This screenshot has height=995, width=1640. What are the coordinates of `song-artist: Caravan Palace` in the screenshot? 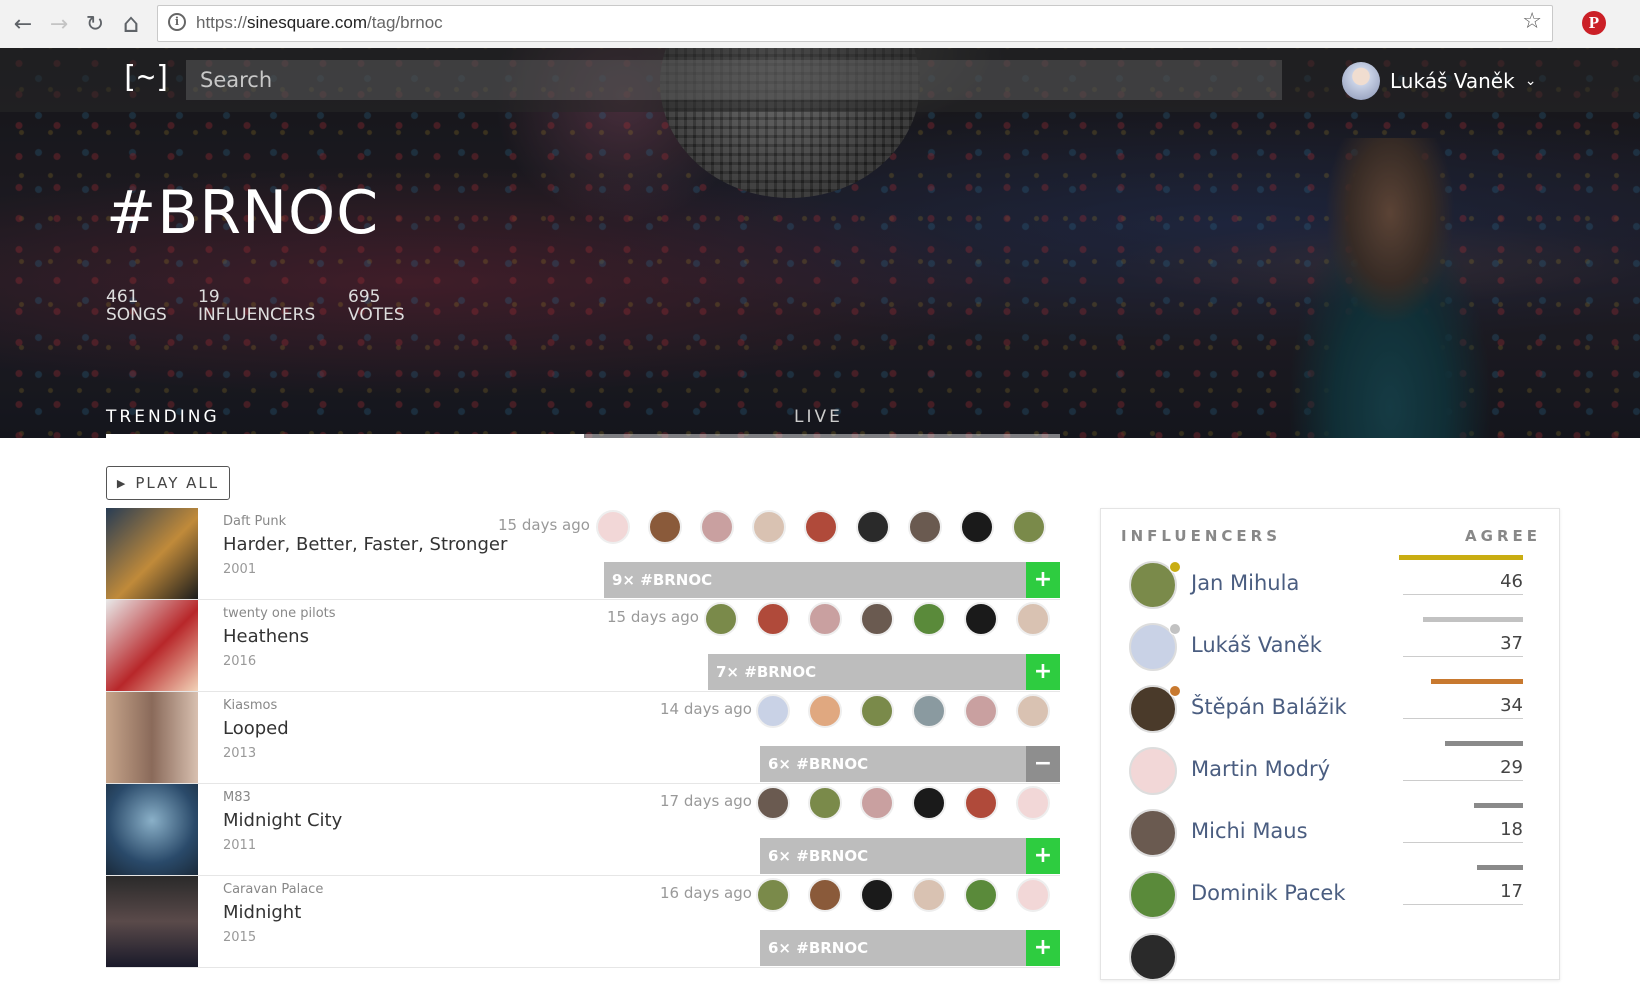 It's located at (273, 889).